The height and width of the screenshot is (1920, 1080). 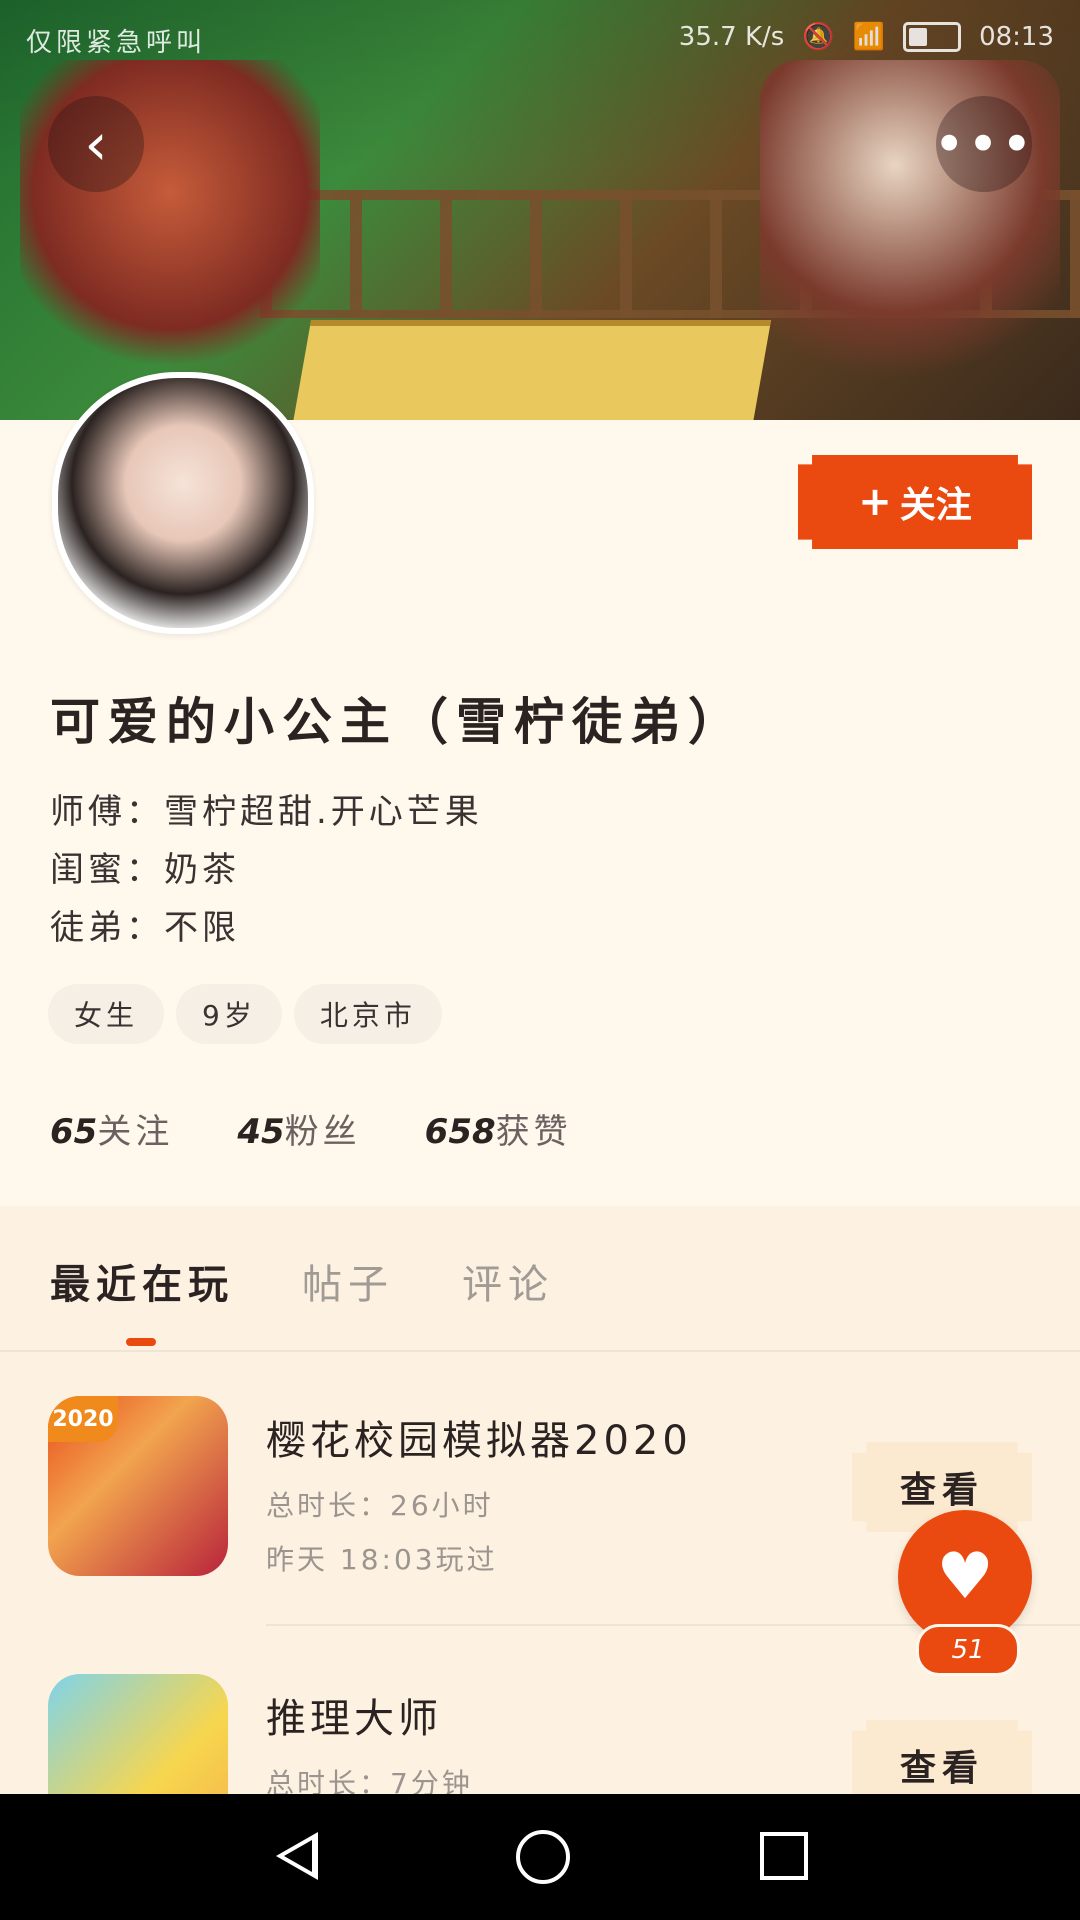 What do you see at coordinates (261, 1132) in the screenshot?
I see `stat-fans-count: 45` at bounding box center [261, 1132].